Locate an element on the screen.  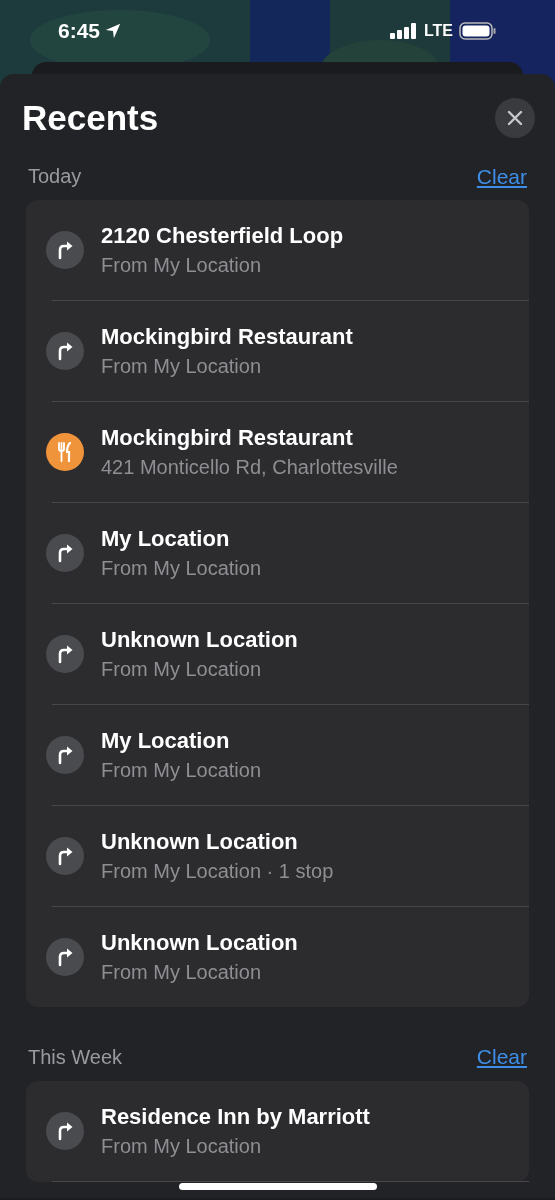
close-icon is located at coordinates (515, 118).